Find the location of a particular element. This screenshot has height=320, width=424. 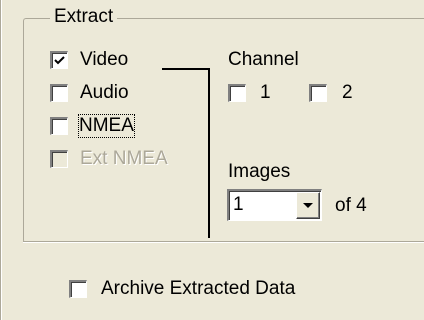

nmea-checkbox is located at coordinates (59, 126).